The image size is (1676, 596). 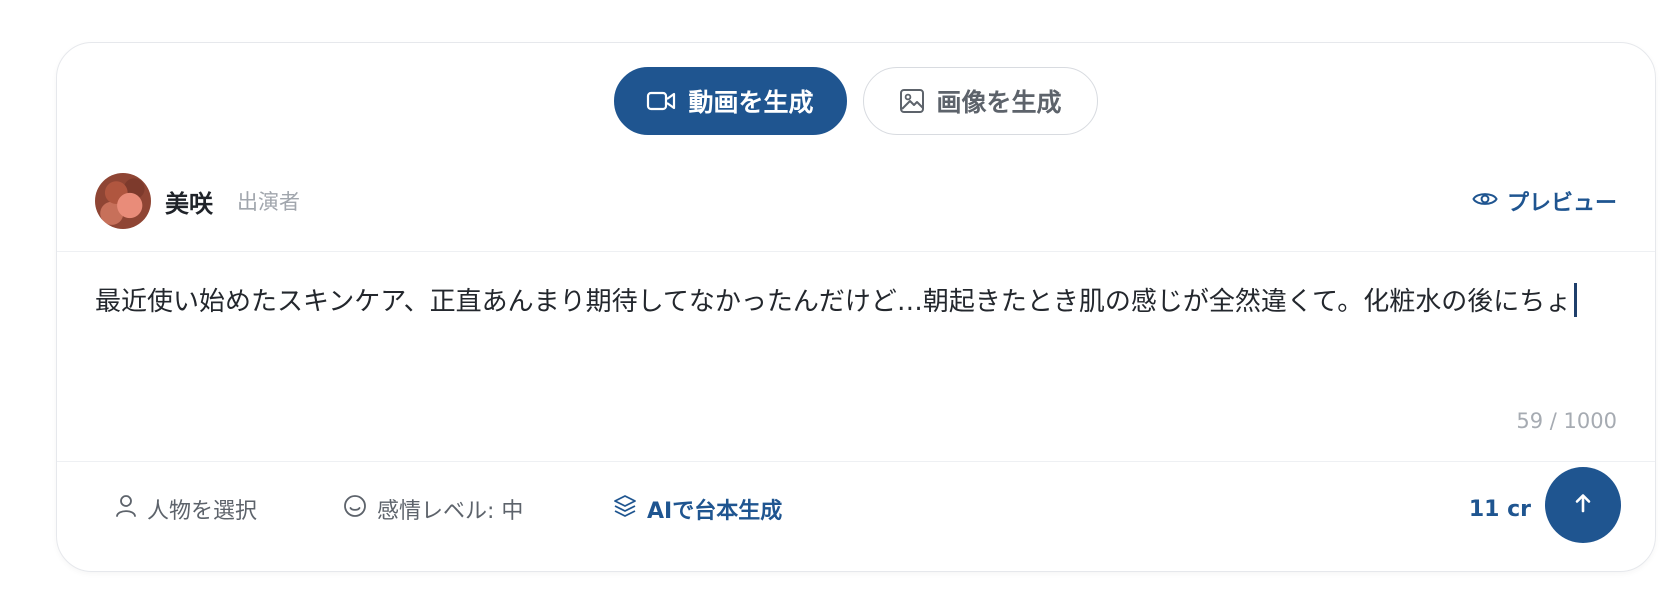 What do you see at coordinates (450, 511) in the screenshot?
I see `emotion-level-label: 感情レベル: 中` at bounding box center [450, 511].